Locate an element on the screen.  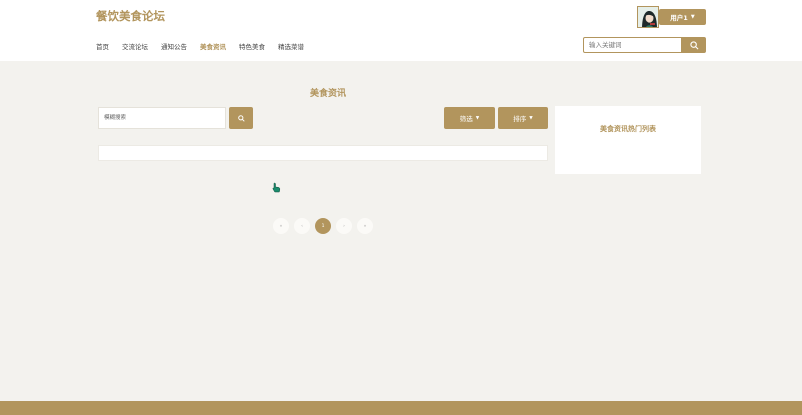
hot-list-title: 美食资讯热门列表 is located at coordinates (628, 129).